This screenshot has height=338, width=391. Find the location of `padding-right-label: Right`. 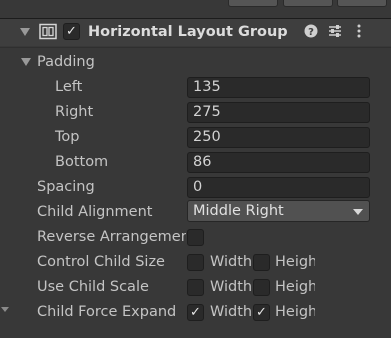

padding-right-label: Right is located at coordinates (74, 112).